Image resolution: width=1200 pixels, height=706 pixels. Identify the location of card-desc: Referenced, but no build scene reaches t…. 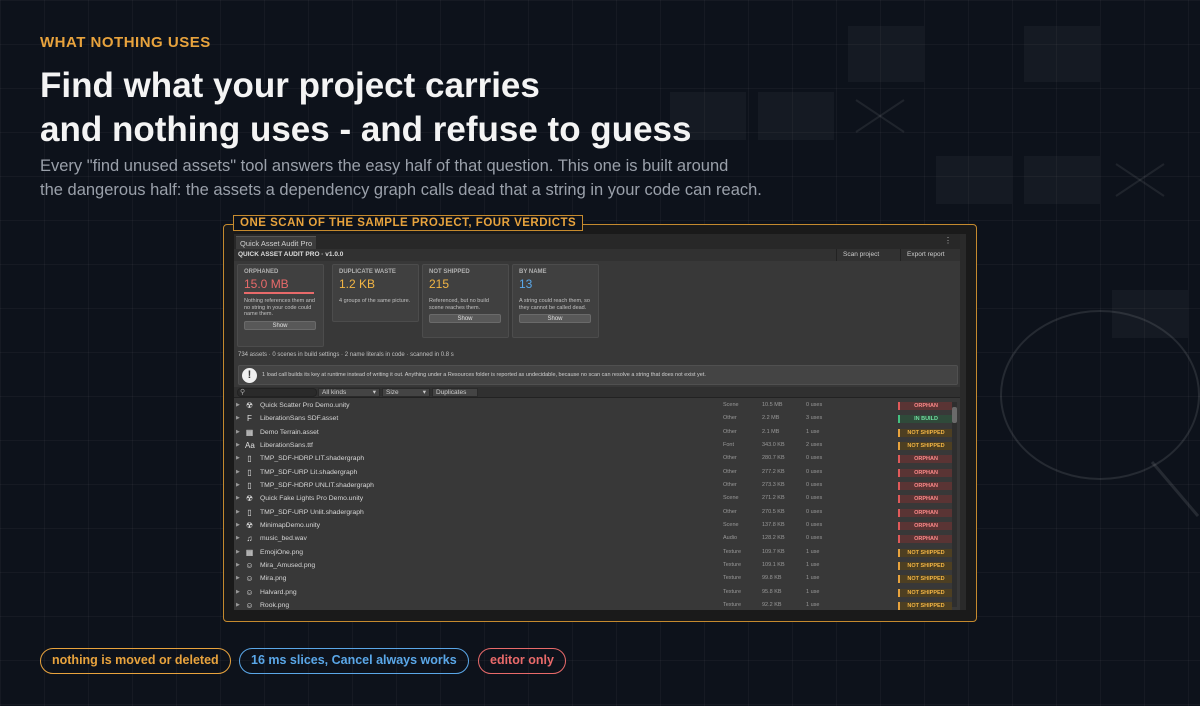
(459, 304).